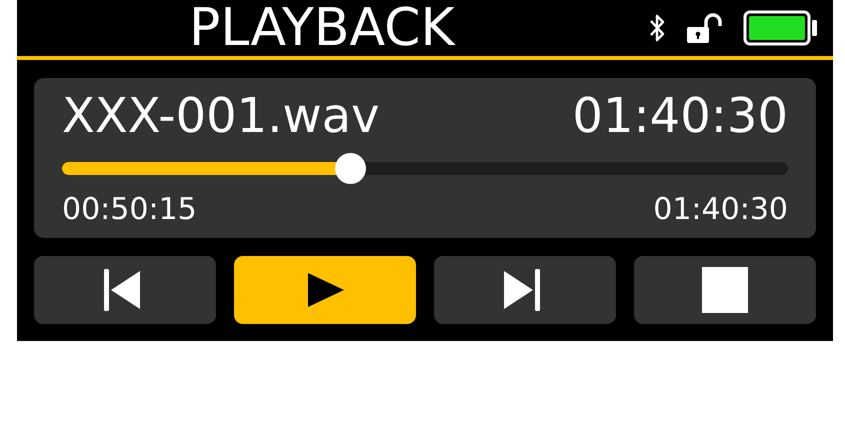 The height and width of the screenshot is (445, 845). I want to click on stop-icon, so click(725, 290).